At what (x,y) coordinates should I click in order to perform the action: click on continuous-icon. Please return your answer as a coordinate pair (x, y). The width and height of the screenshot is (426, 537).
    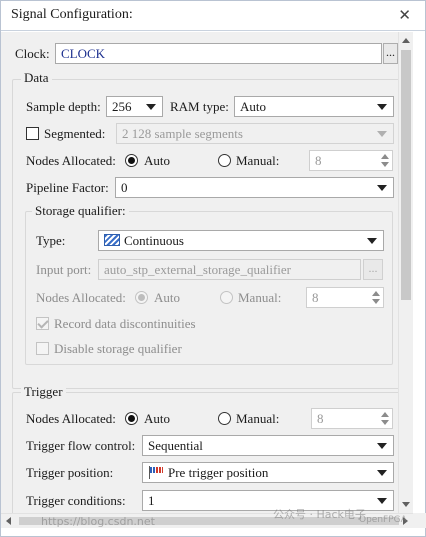
    Looking at the image, I should click on (112, 240).